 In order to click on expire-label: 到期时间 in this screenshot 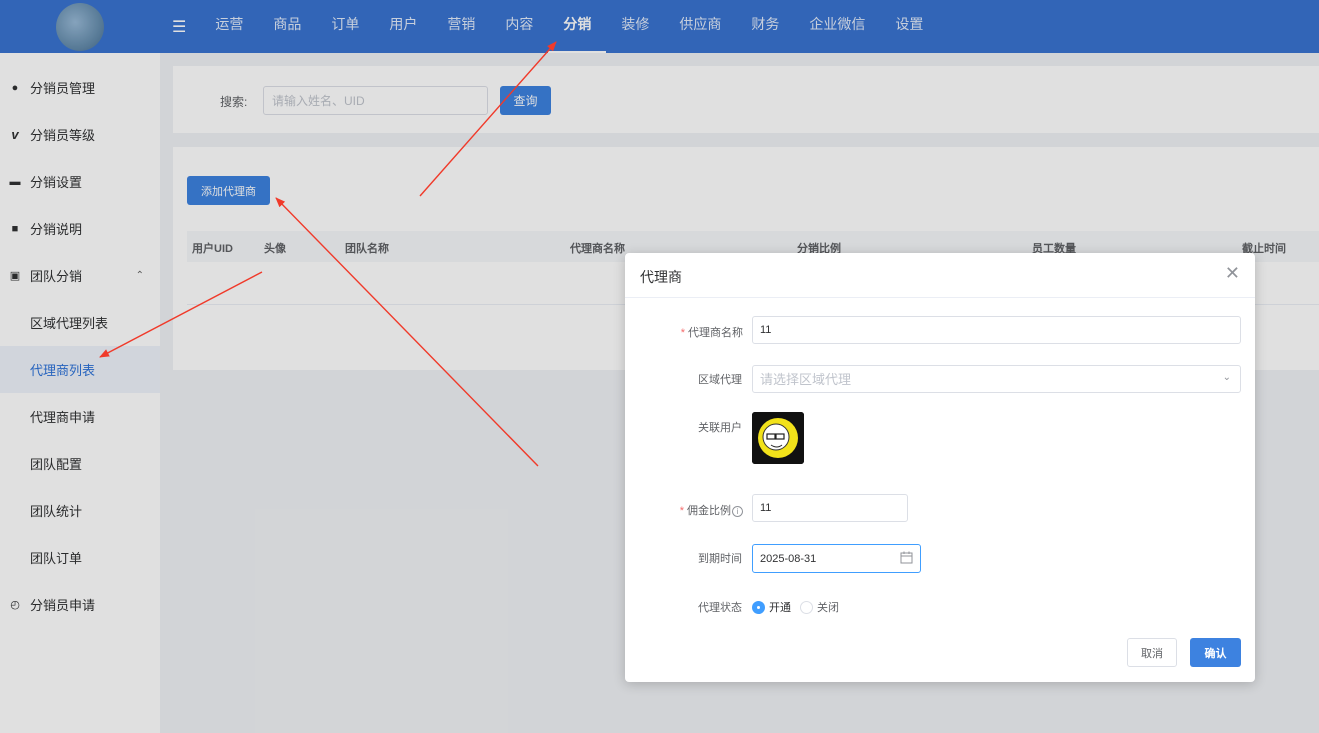, I will do `click(720, 559)`.